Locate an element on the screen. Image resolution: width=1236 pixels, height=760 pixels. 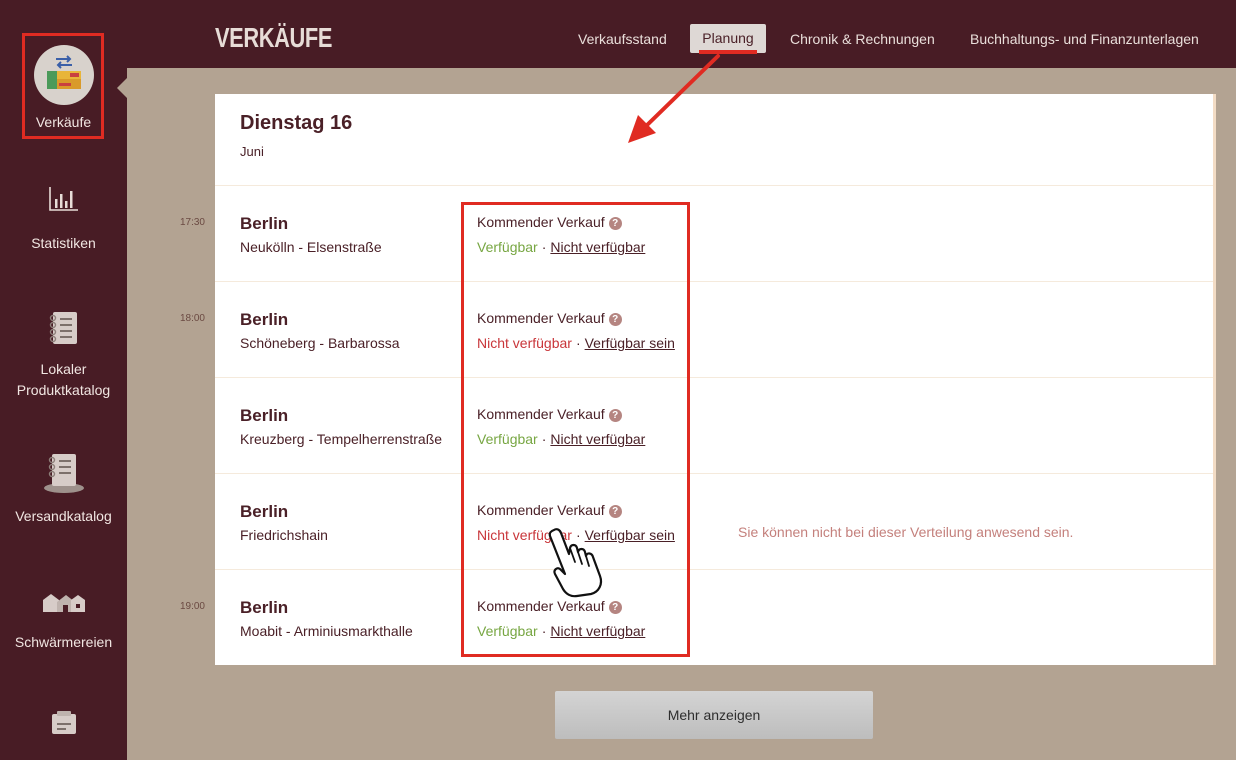
sidebar-item-lokaler-produktkatalog: Lokaler Produktkatalog is located at coordinates (63, 355).